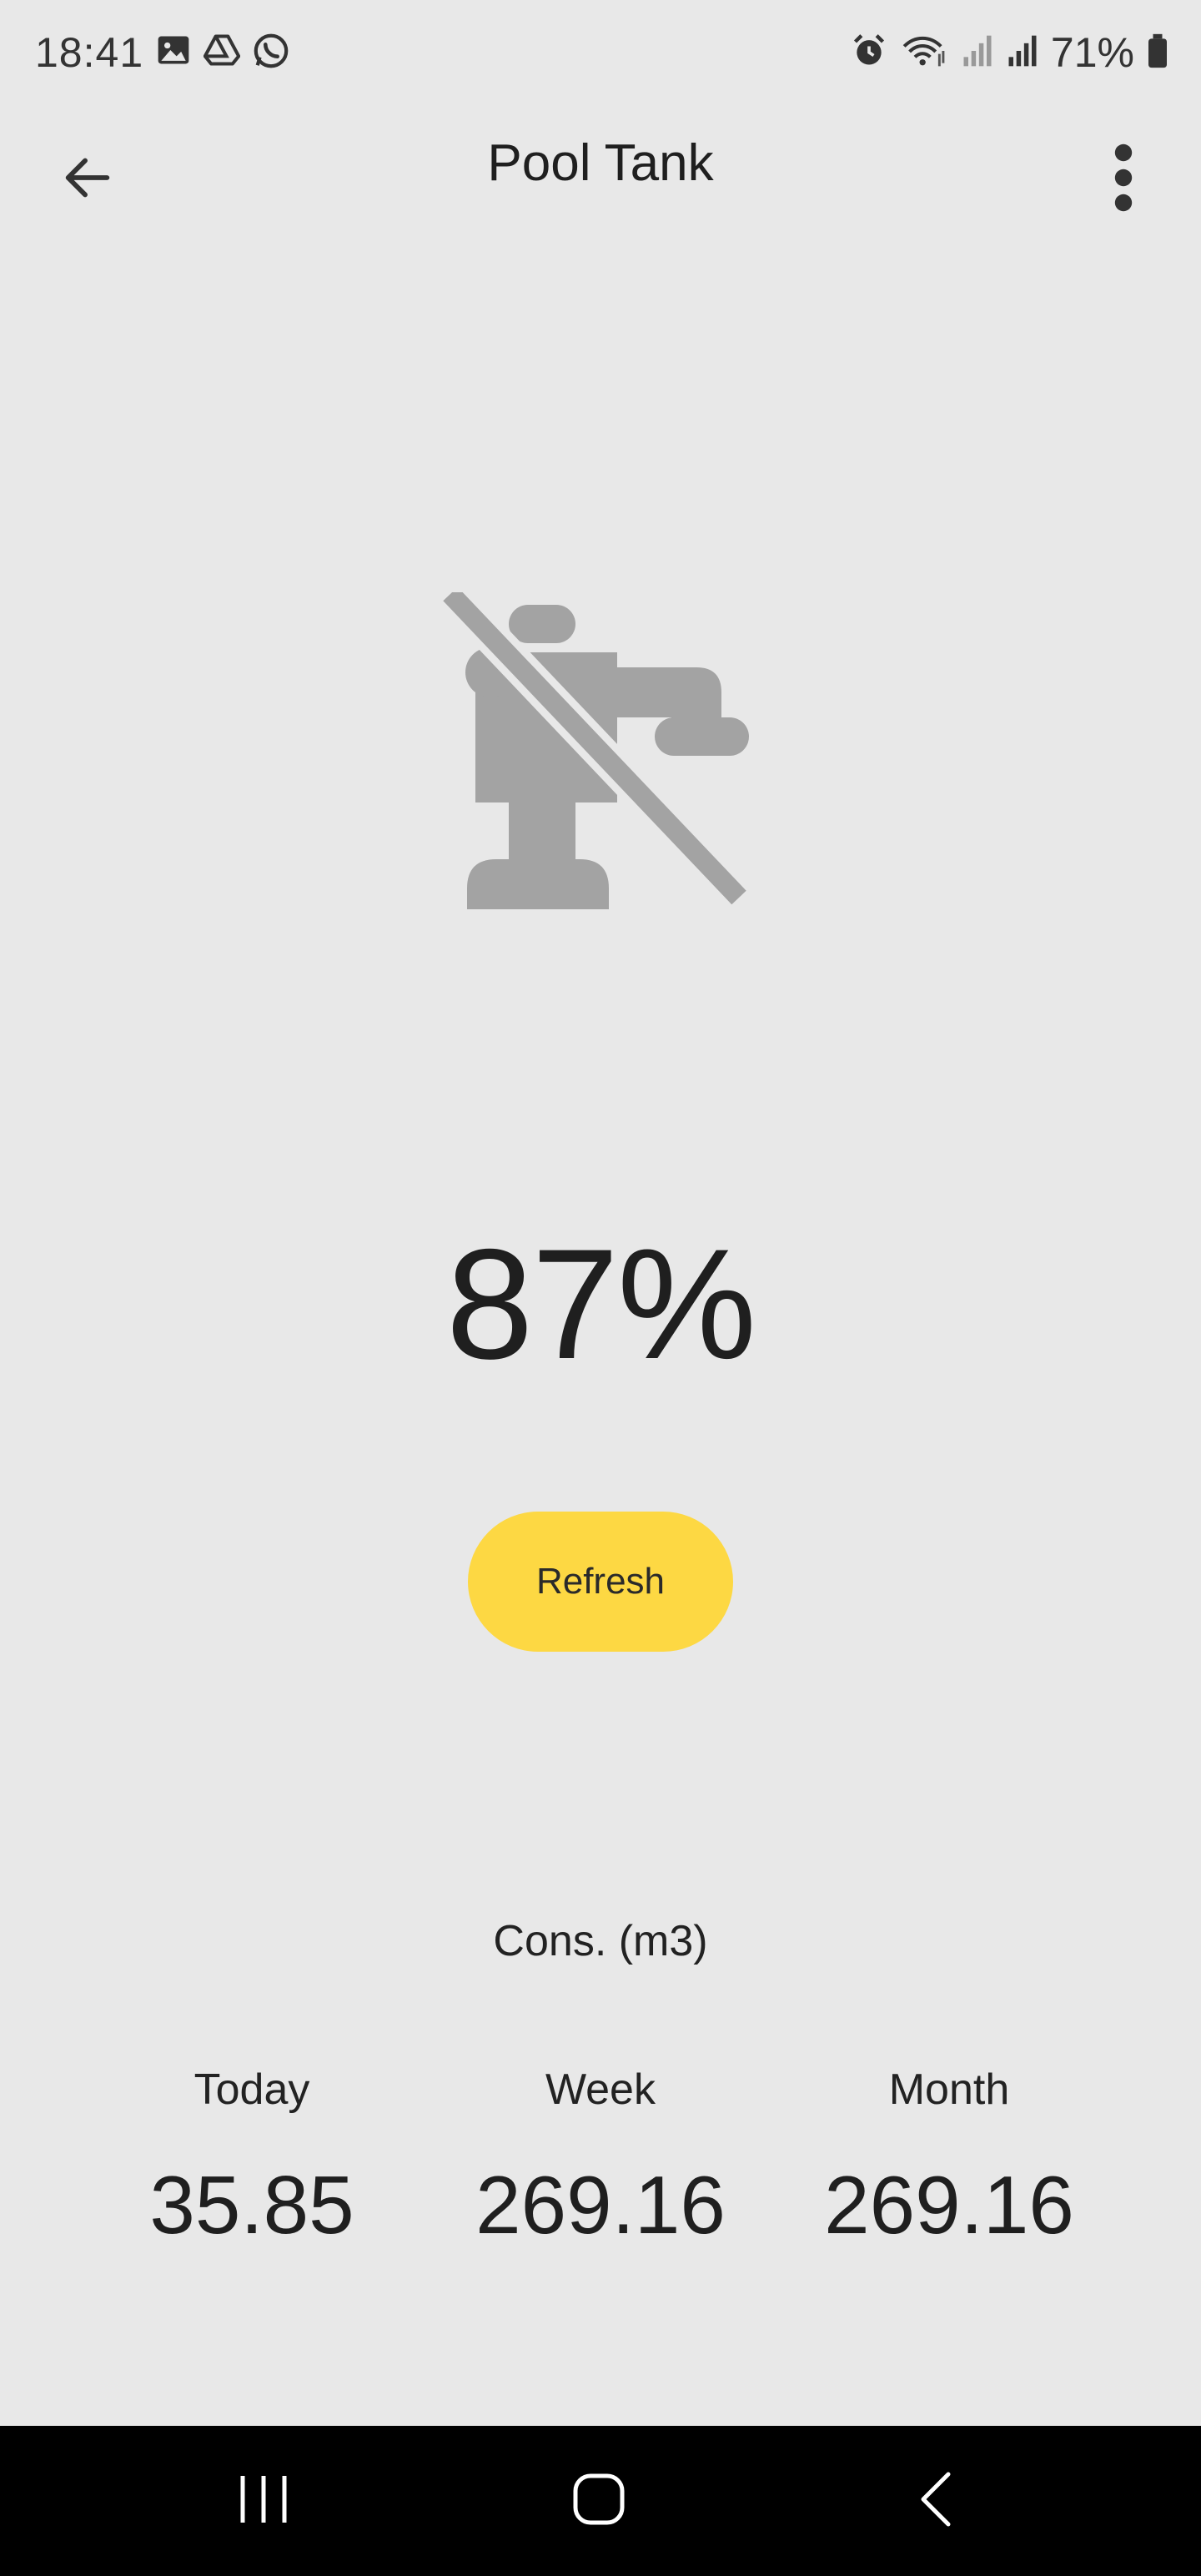 This screenshot has height=2576, width=1201. I want to click on stat-label: Today, so click(252, 2089).